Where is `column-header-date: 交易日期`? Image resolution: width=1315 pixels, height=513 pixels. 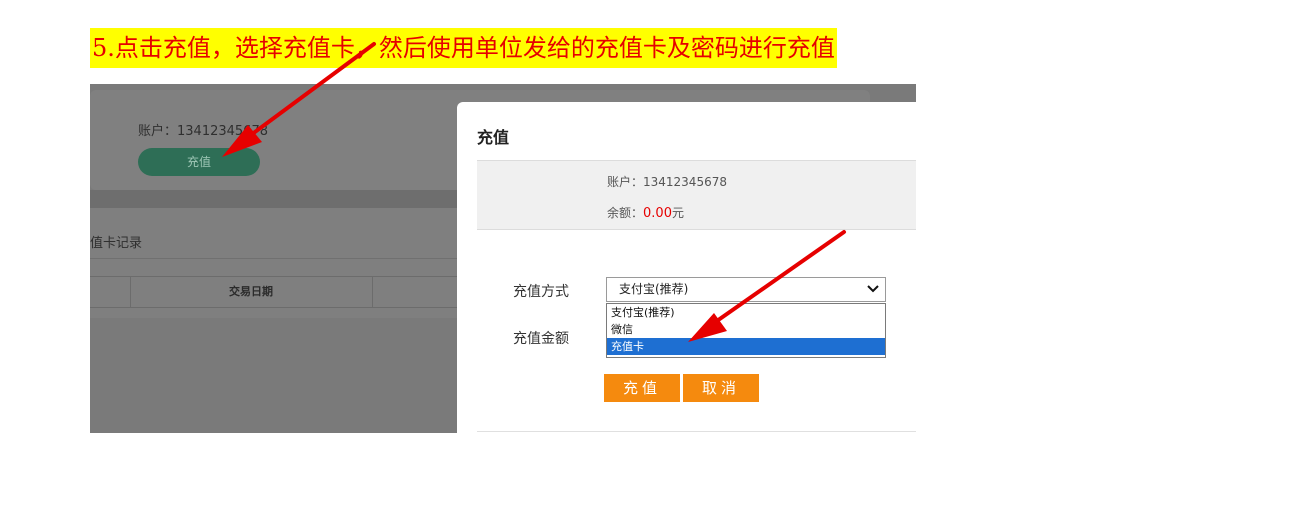
column-header-date: 交易日期 is located at coordinates (251, 291).